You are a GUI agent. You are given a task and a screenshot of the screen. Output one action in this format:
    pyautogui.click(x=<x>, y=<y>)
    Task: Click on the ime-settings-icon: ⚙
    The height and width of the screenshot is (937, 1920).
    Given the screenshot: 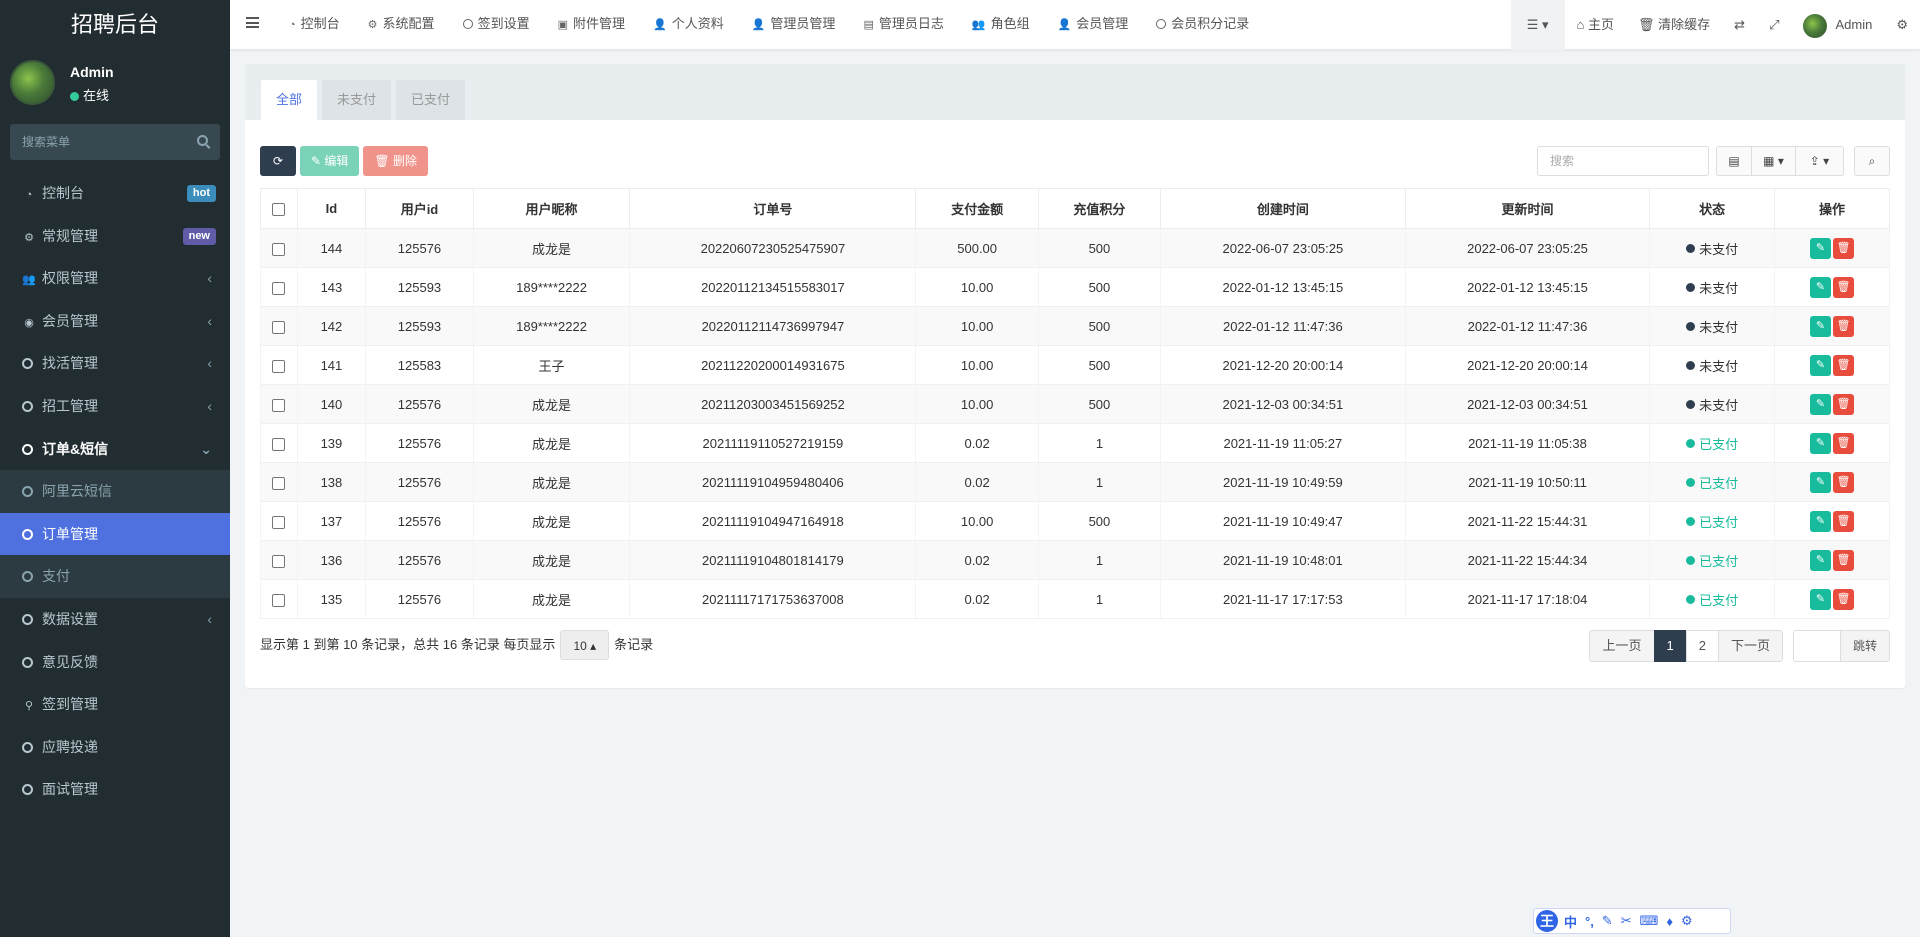 What is the action you would take?
    pyautogui.click(x=1687, y=921)
    